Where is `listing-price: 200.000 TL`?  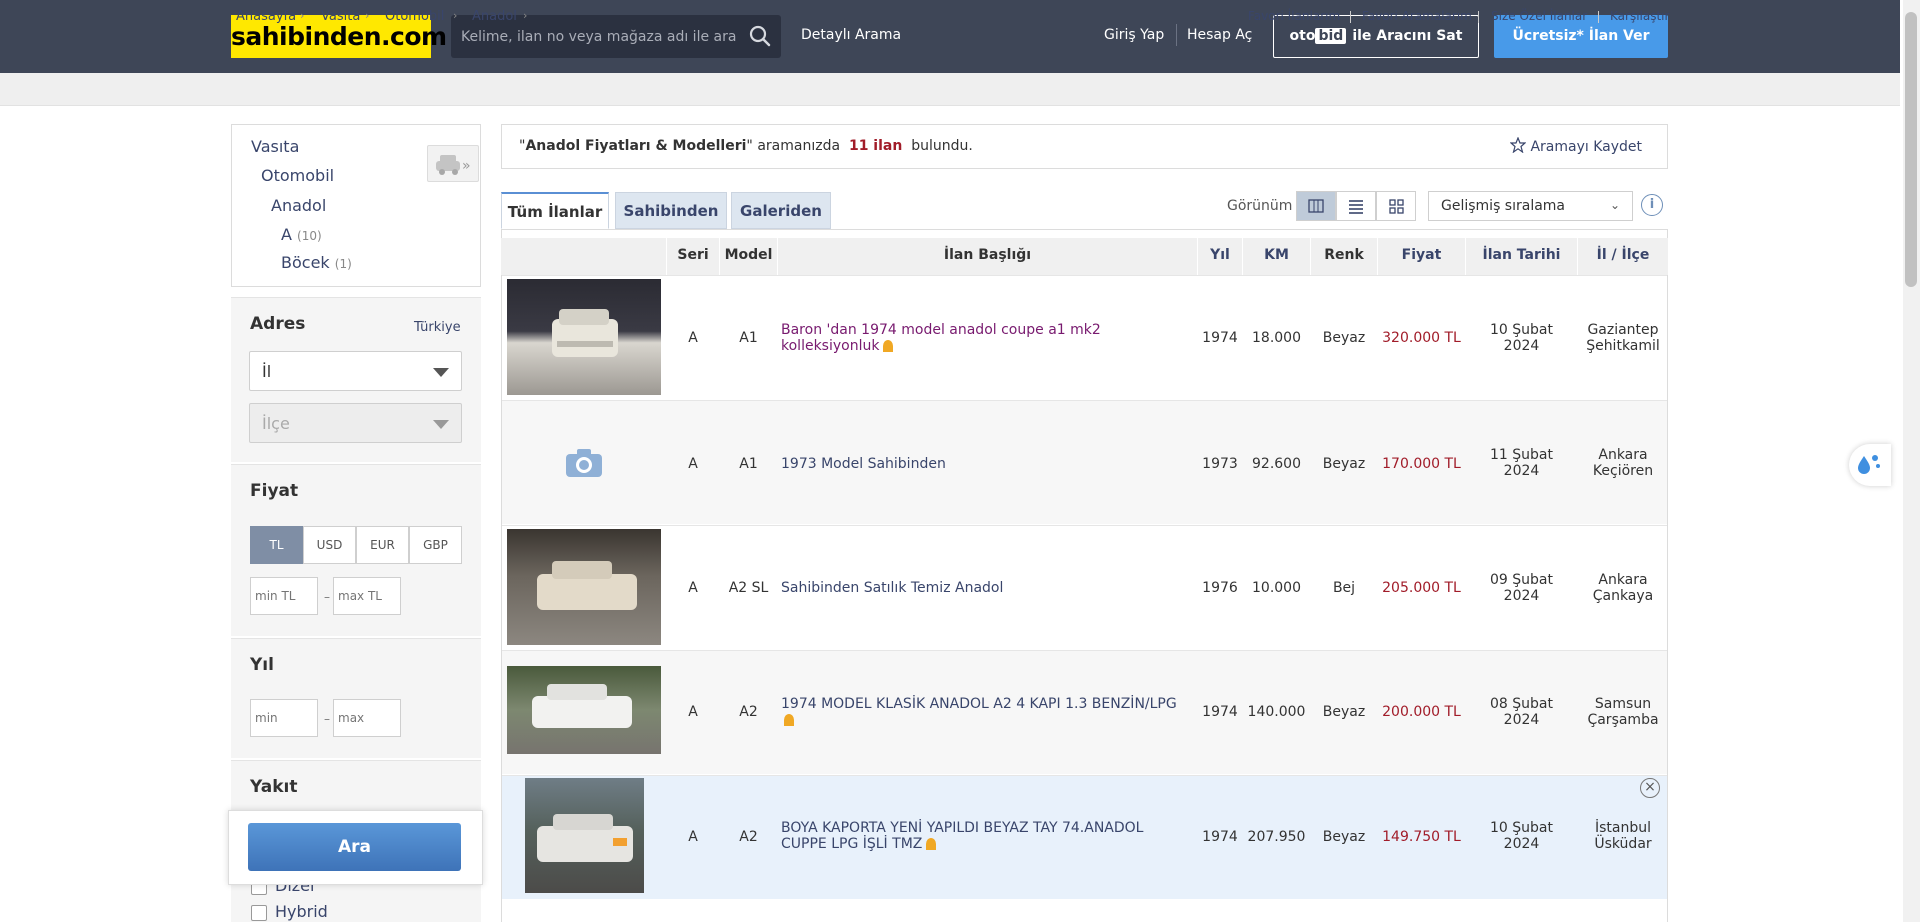
listing-price: 200.000 TL is located at coordinates (1421, 712).